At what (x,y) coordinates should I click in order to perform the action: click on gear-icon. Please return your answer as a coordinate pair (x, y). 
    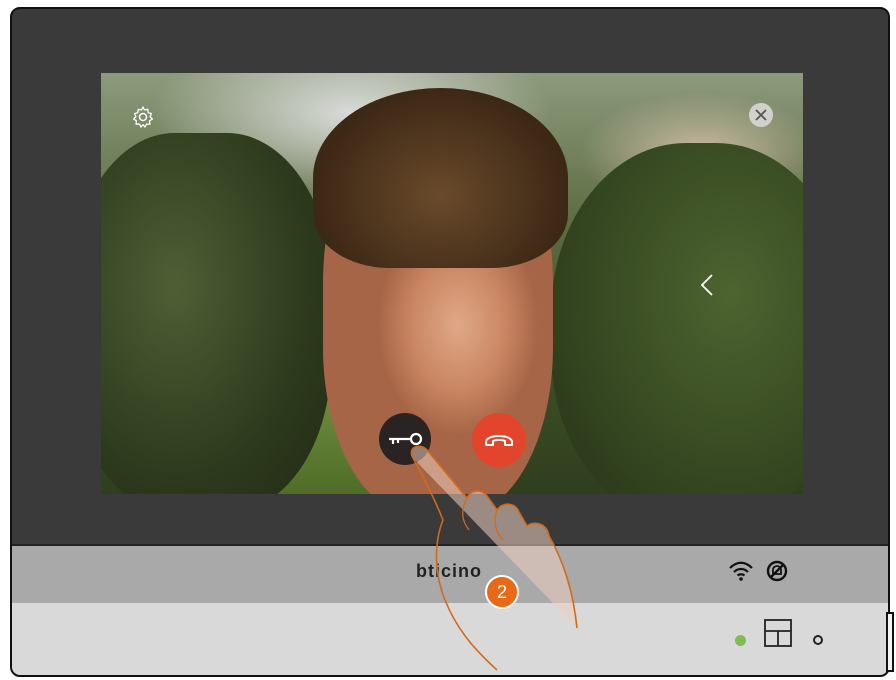
    Looking at the image, I should click on (143, 117).